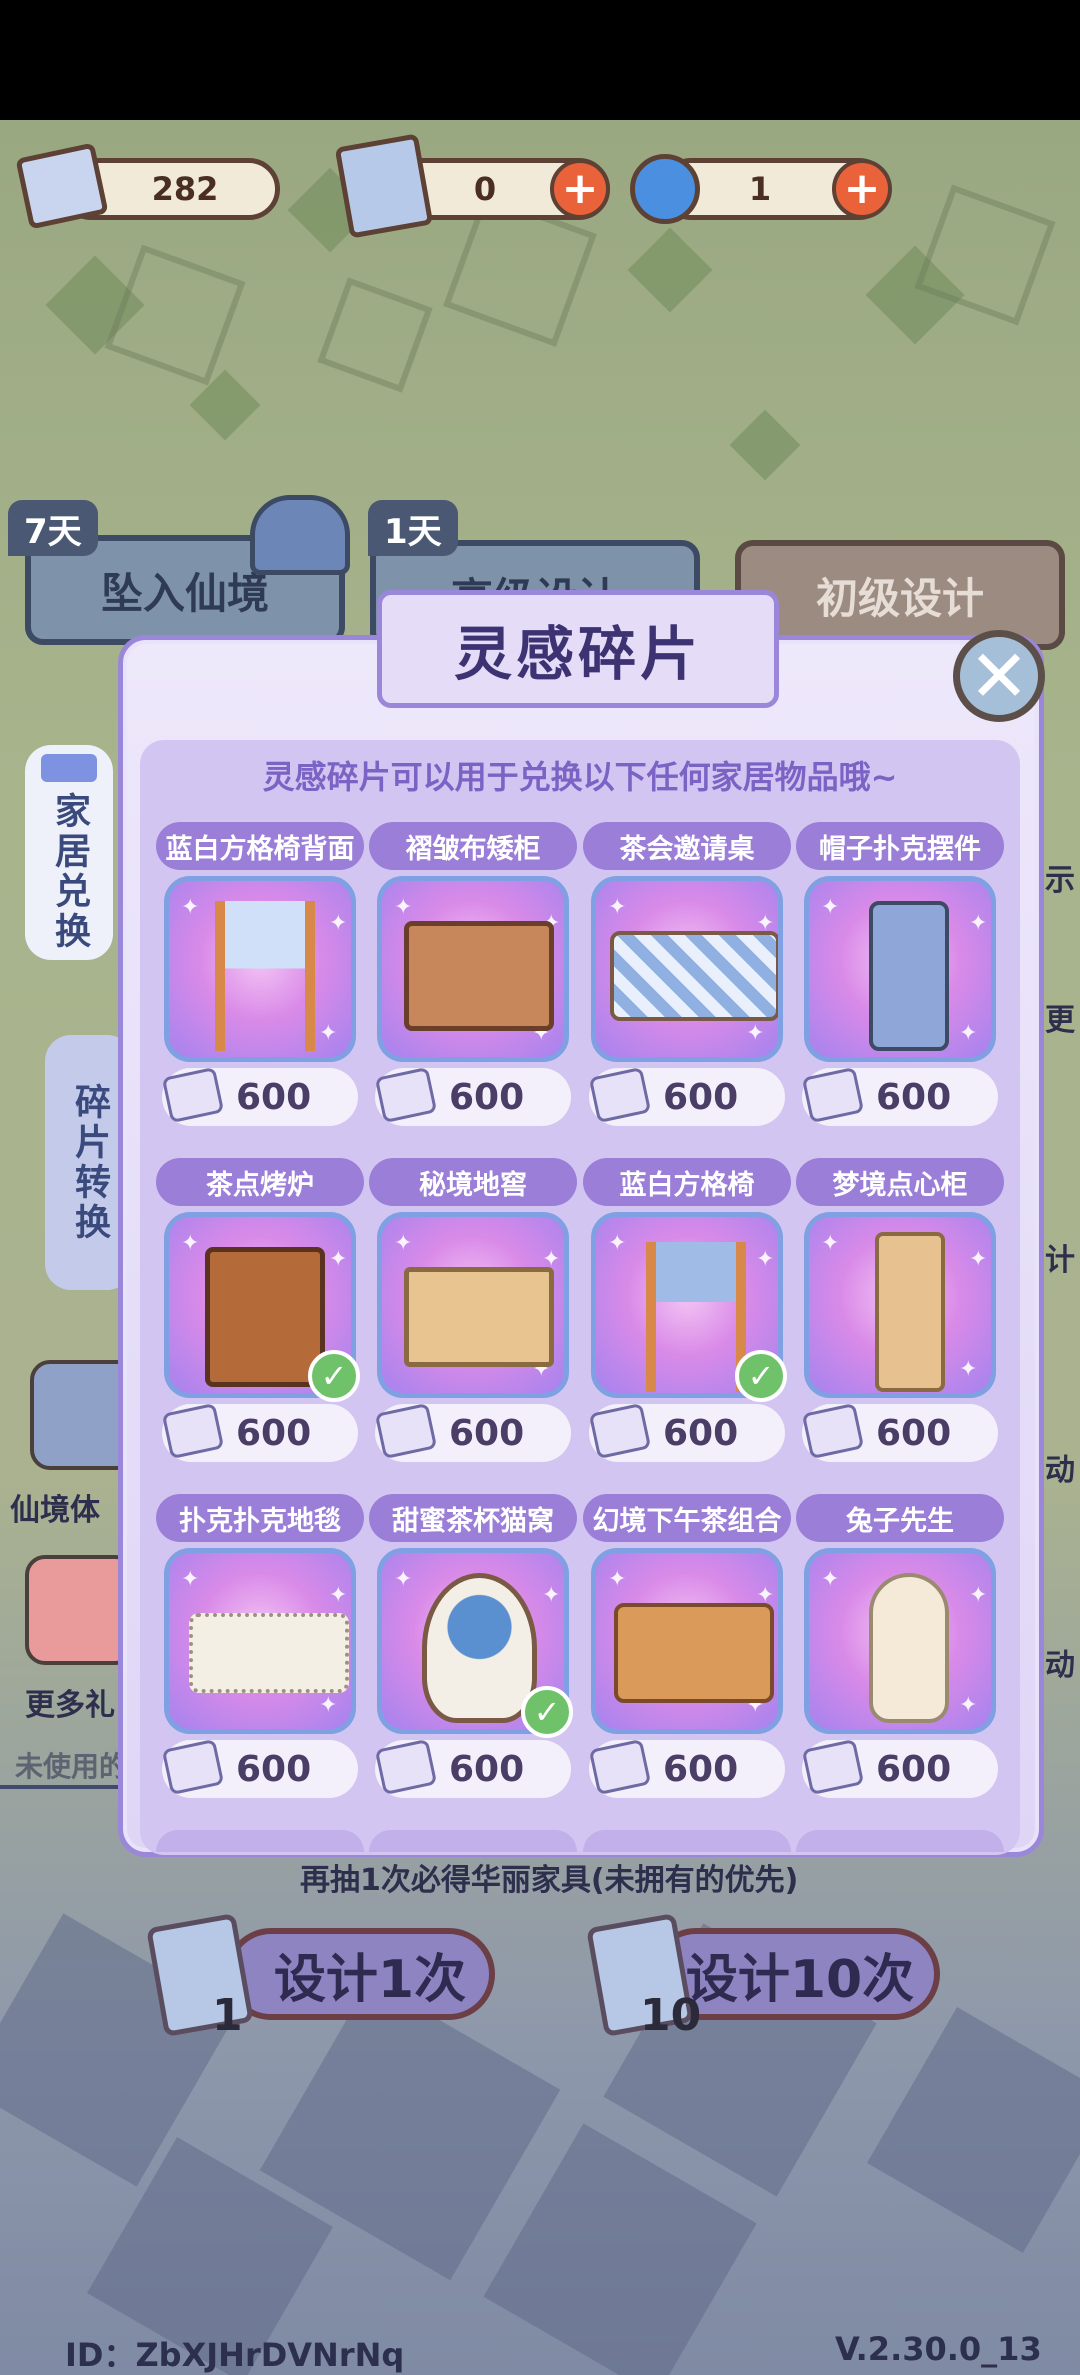  I want to click on furniture-item: 兔子先生 ✦ ✦ ✦ 600, so click(900, 1649).